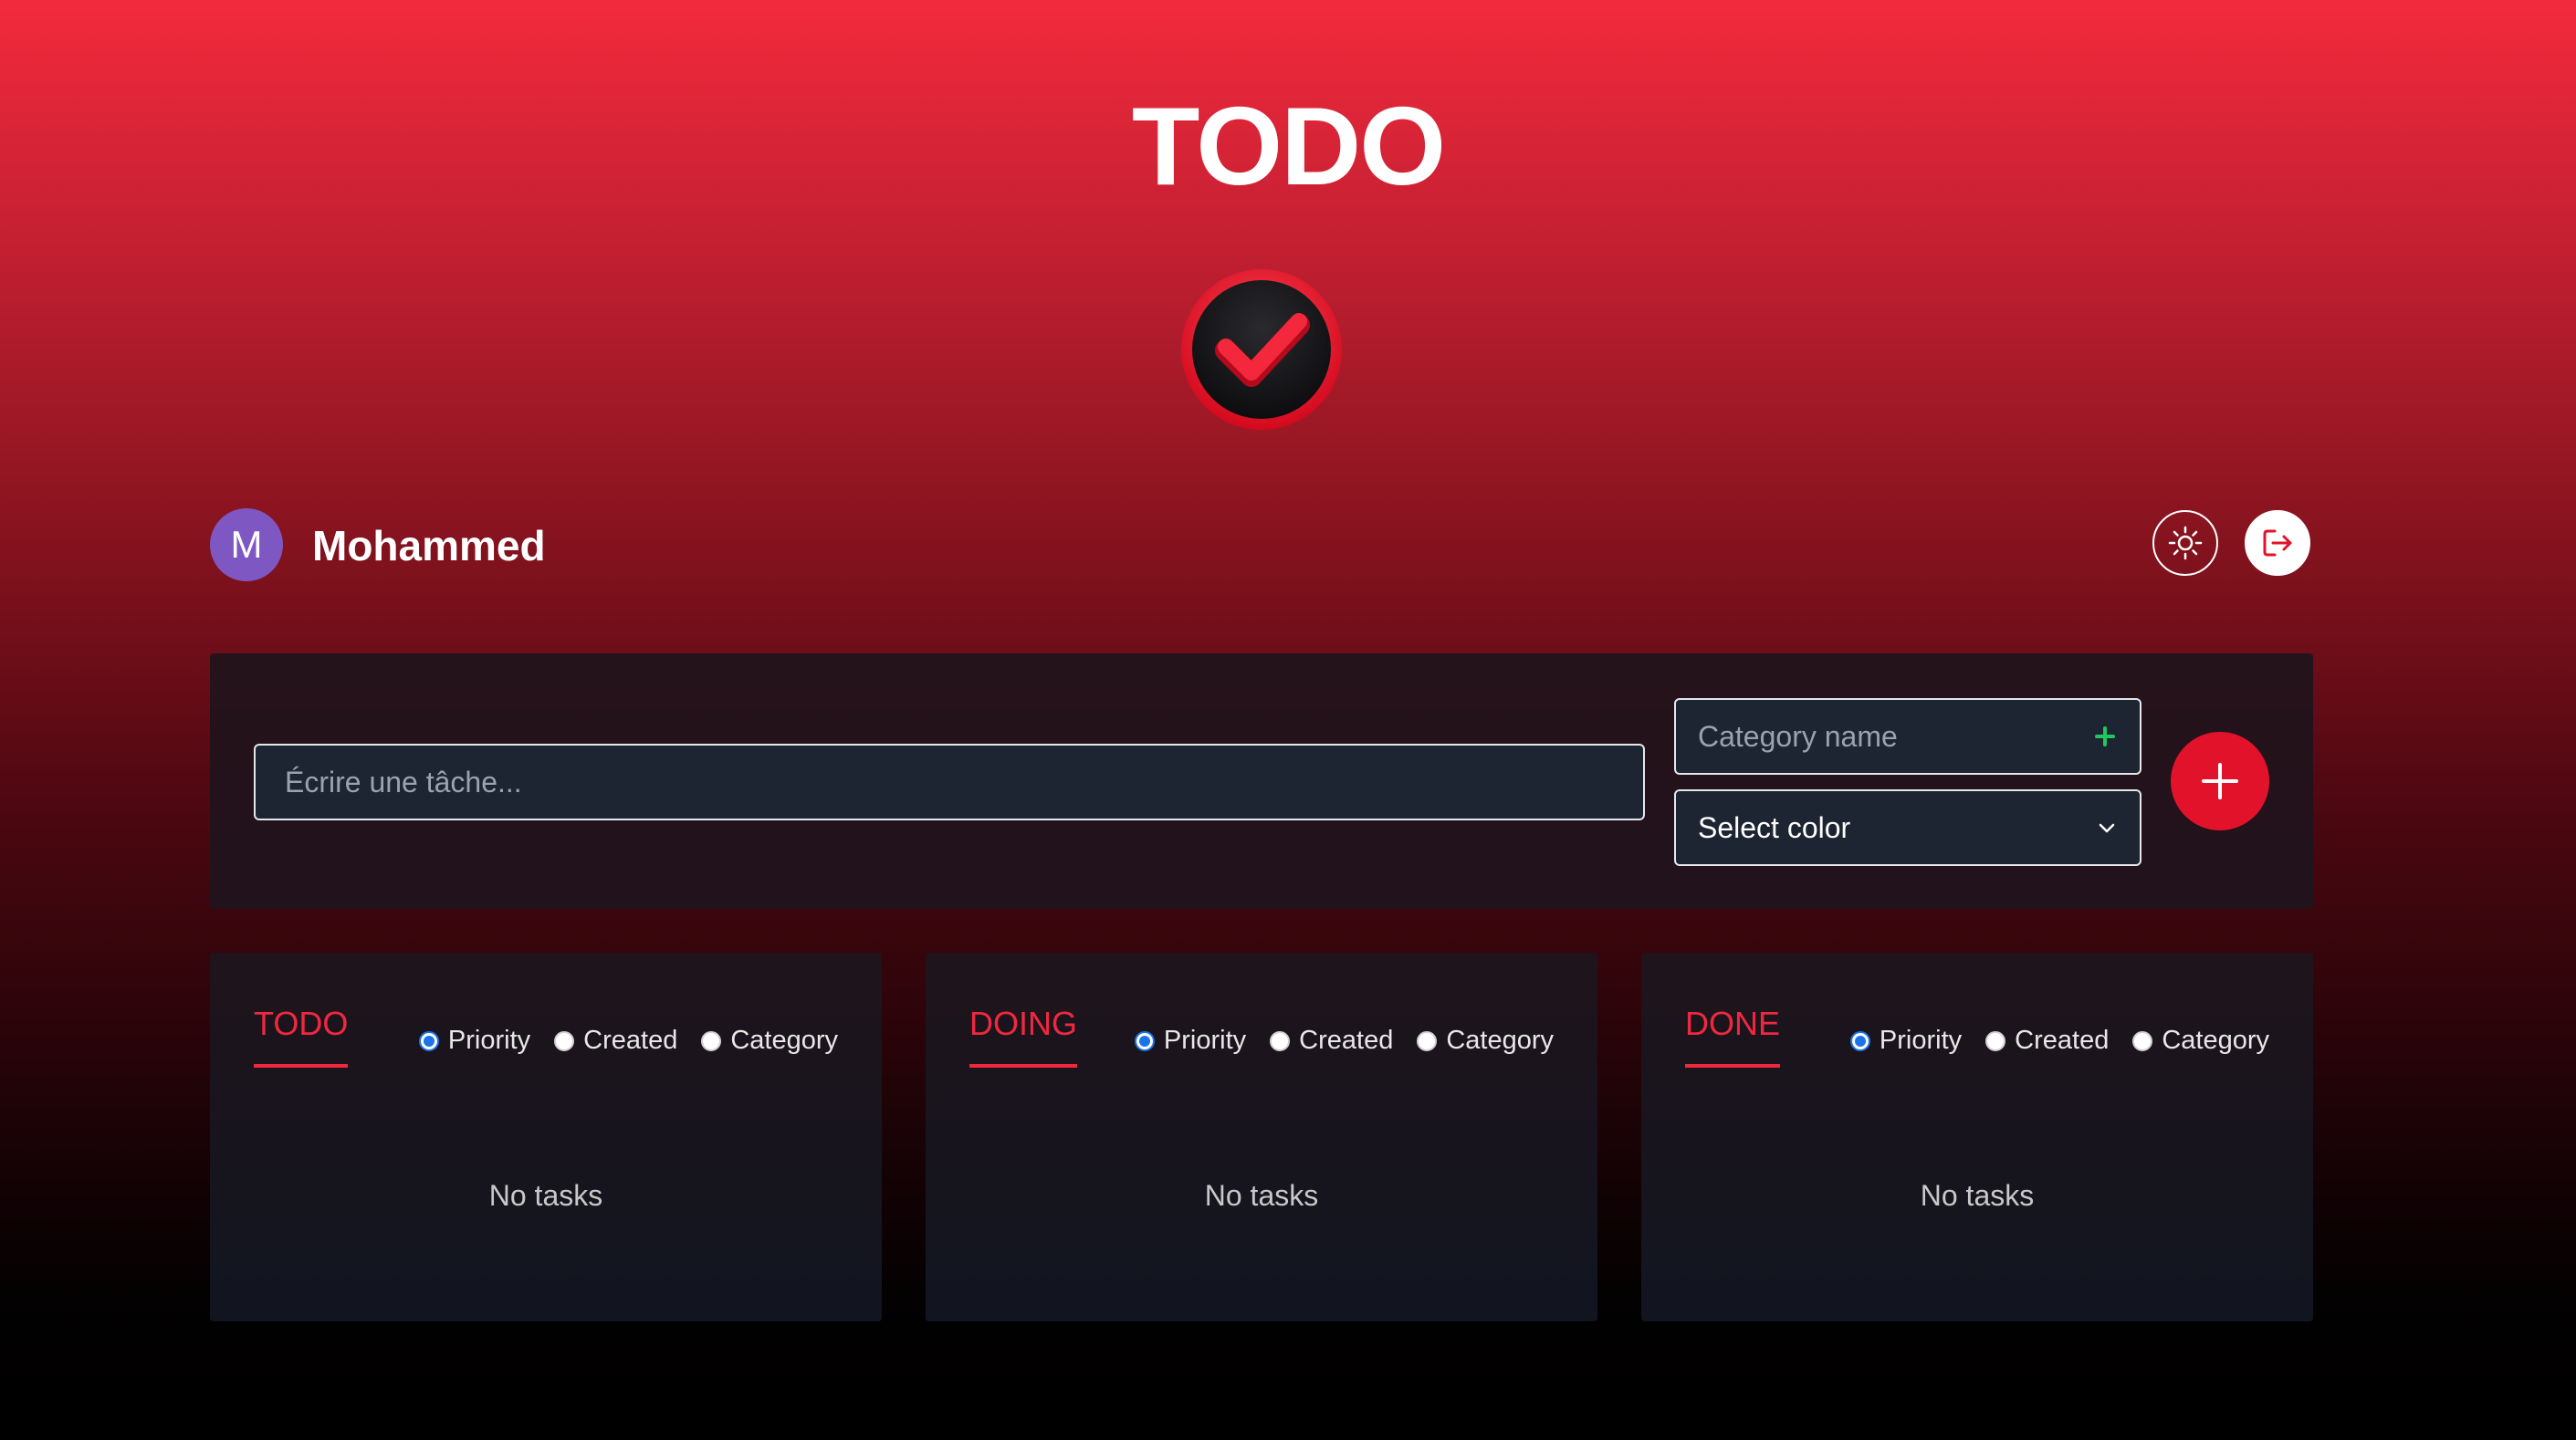  Describe the element at coordinates (247, 545) in the screenshot. I see `avatar: M` at that location.